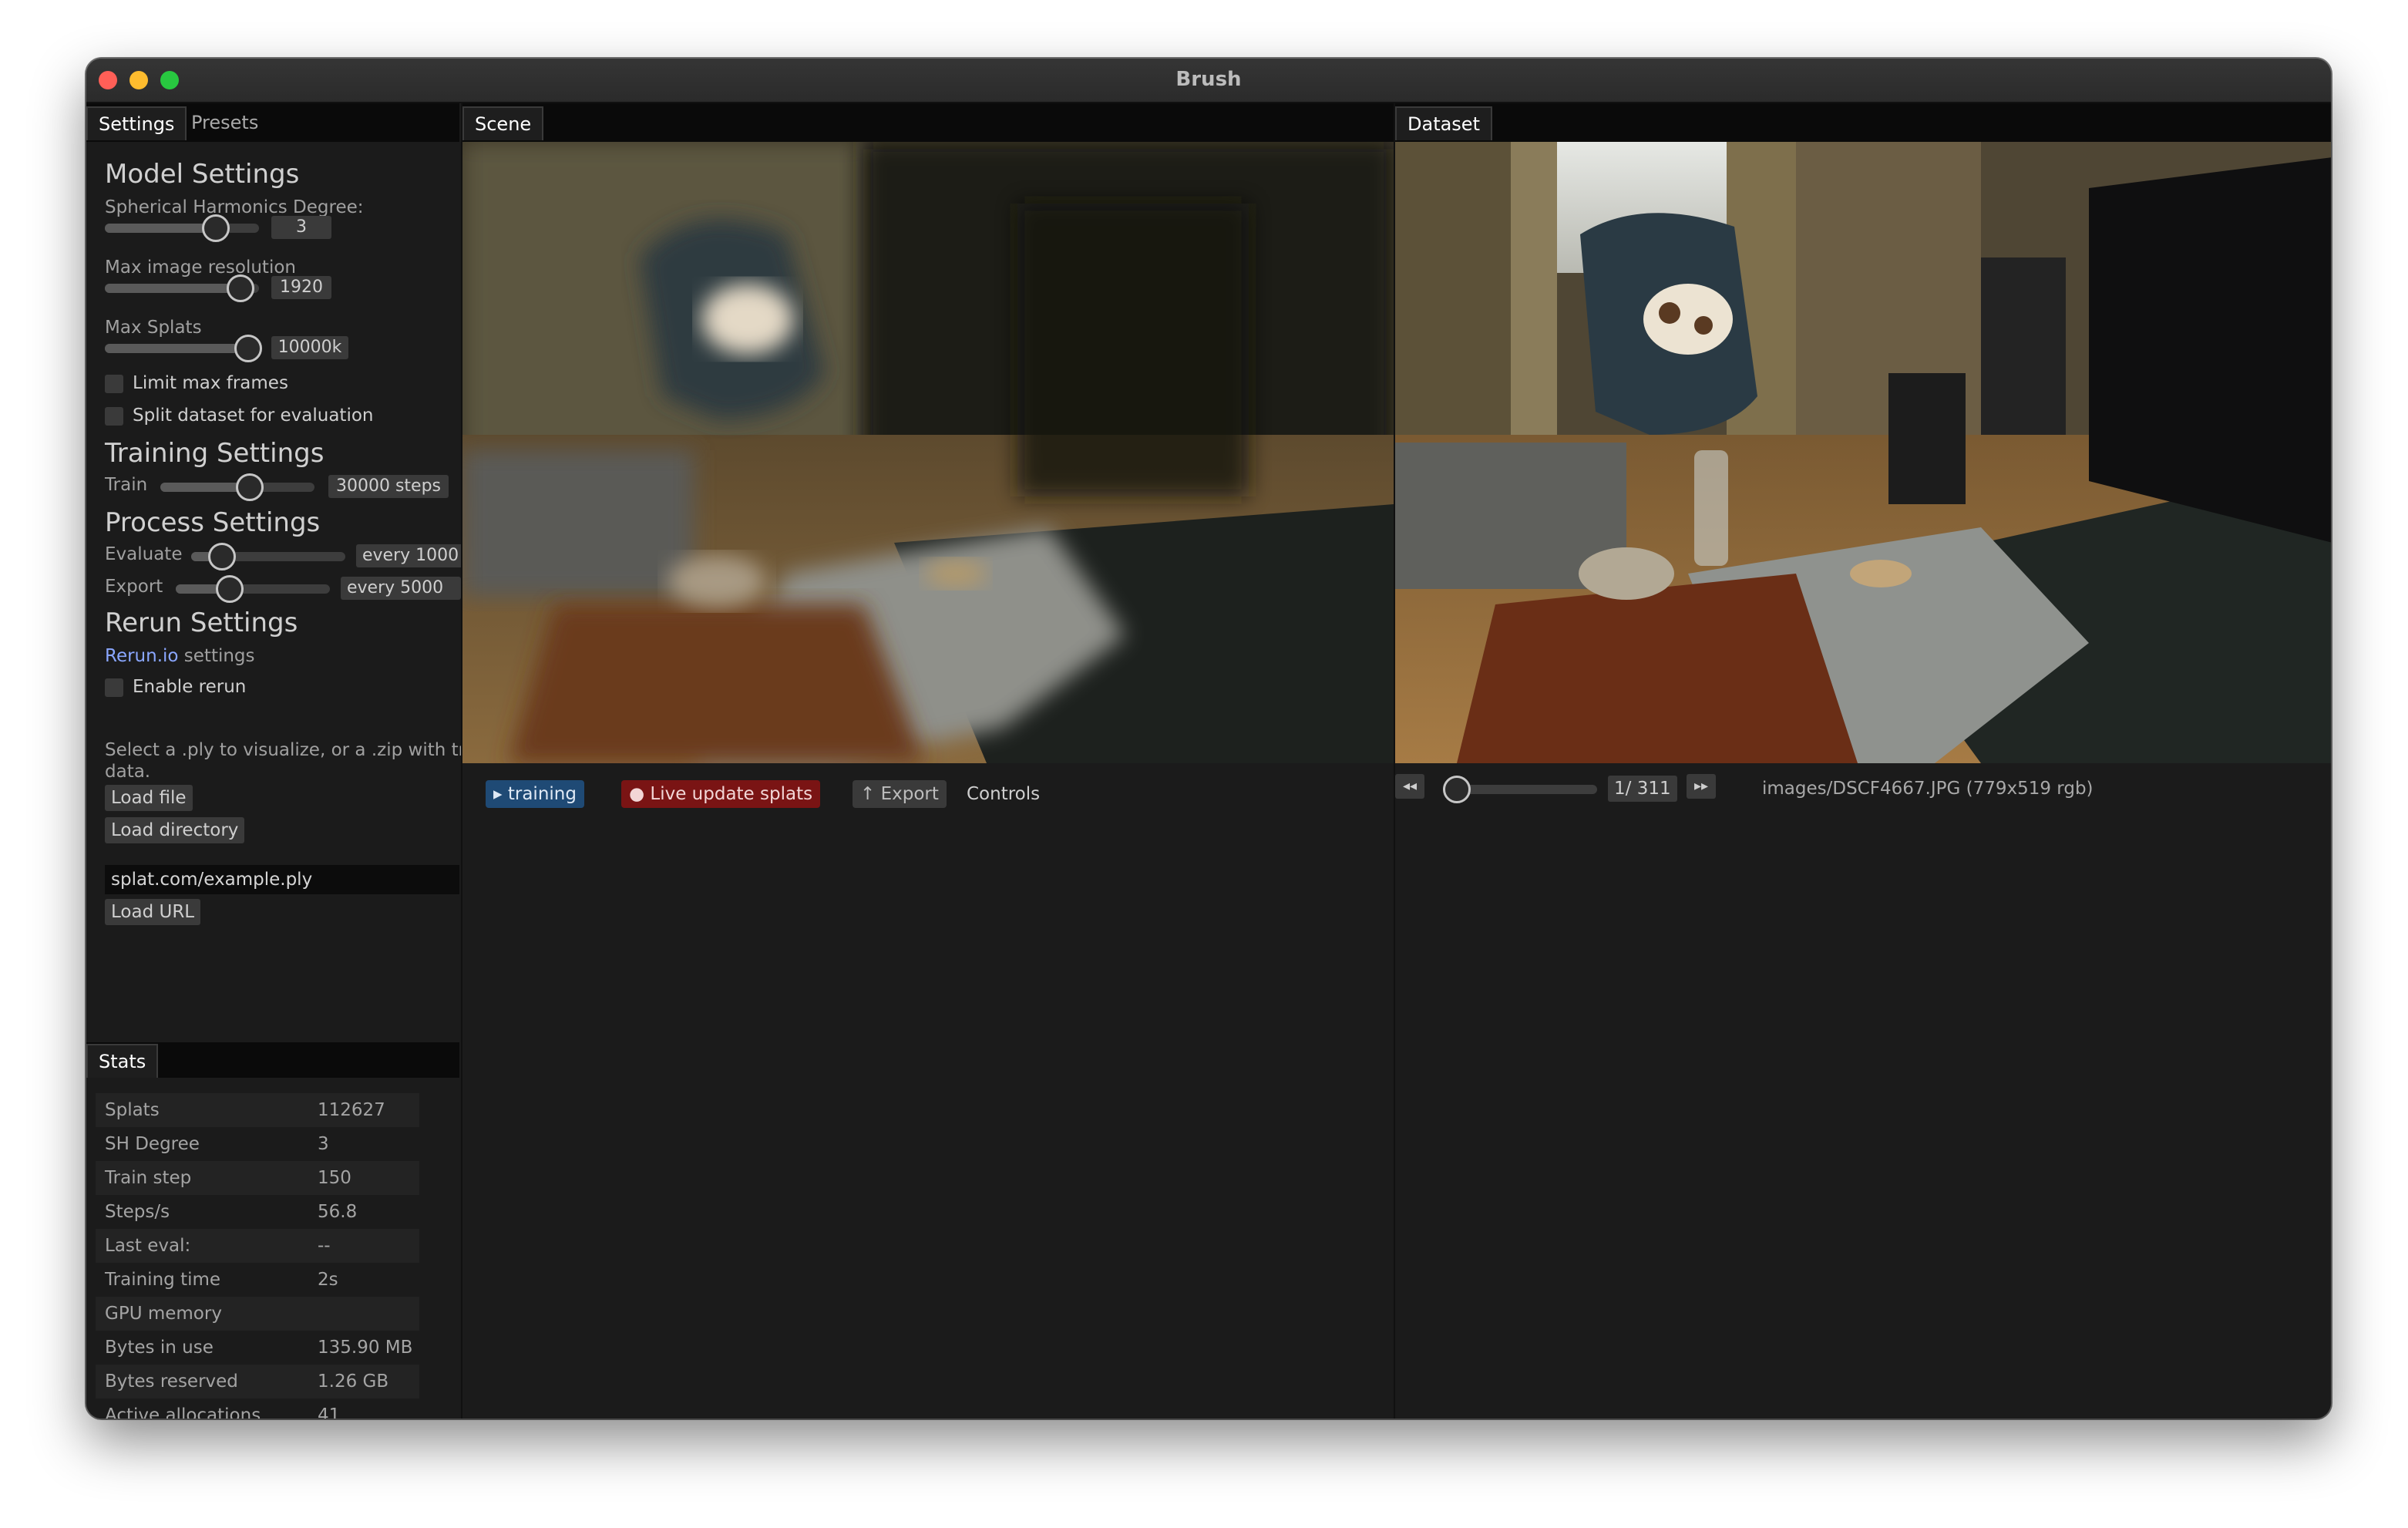 This screenshot has width=2408, height=1528. What do you see at coordinates (1208, 81) in the screenshot?
I see `title-bar: Brush` at bounding box center [1208, 81].